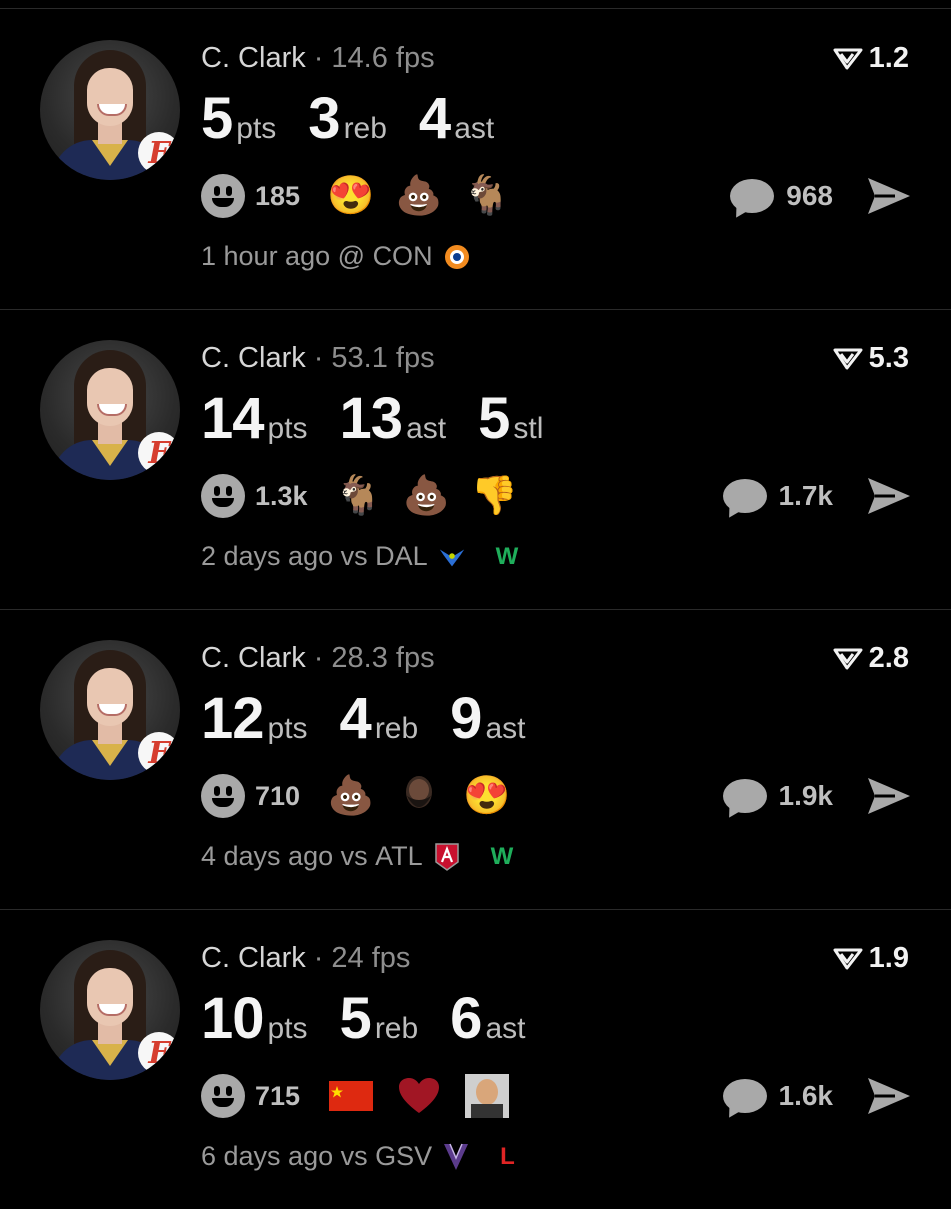 This screenshot has height=1209, width=951. What do you see at coordinates (466, 718) in the screenshot?
I see `stat-number: 9` at bounding box center [466, 718].